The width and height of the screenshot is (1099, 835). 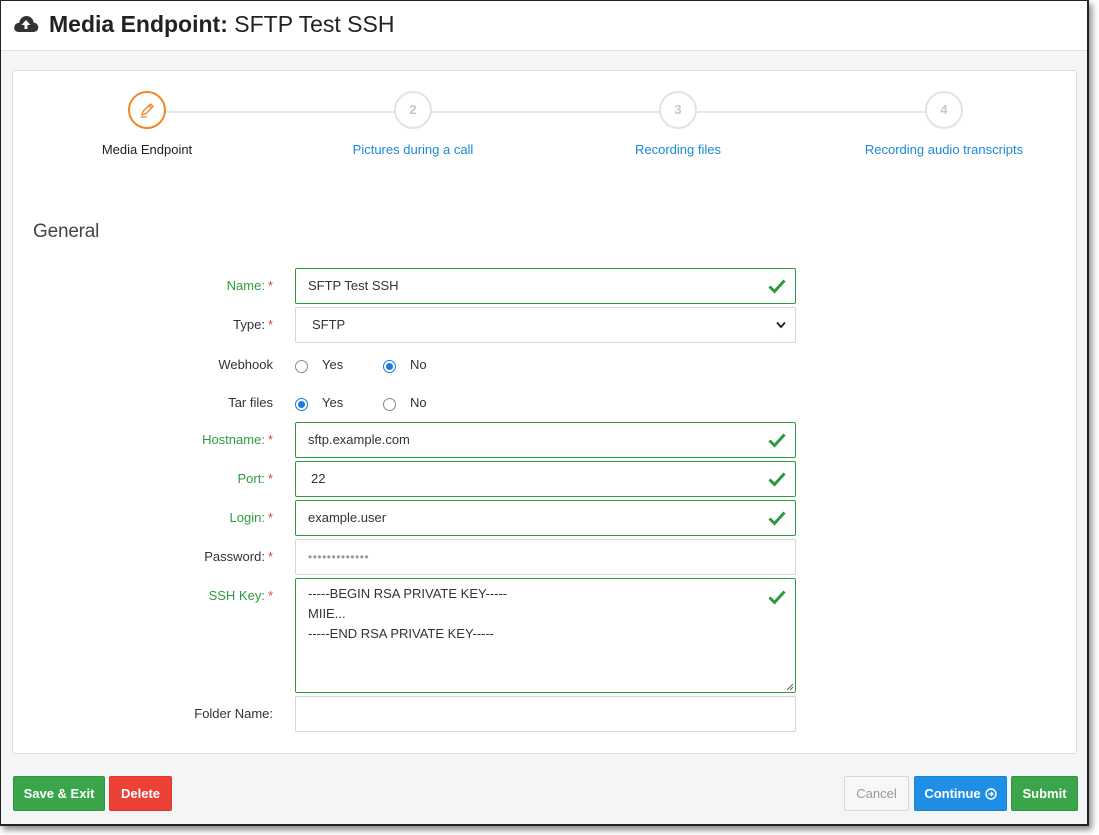 I want to click on page-title: Media Endpoint: SFTP Test SSH, so click(x=221, y=24).